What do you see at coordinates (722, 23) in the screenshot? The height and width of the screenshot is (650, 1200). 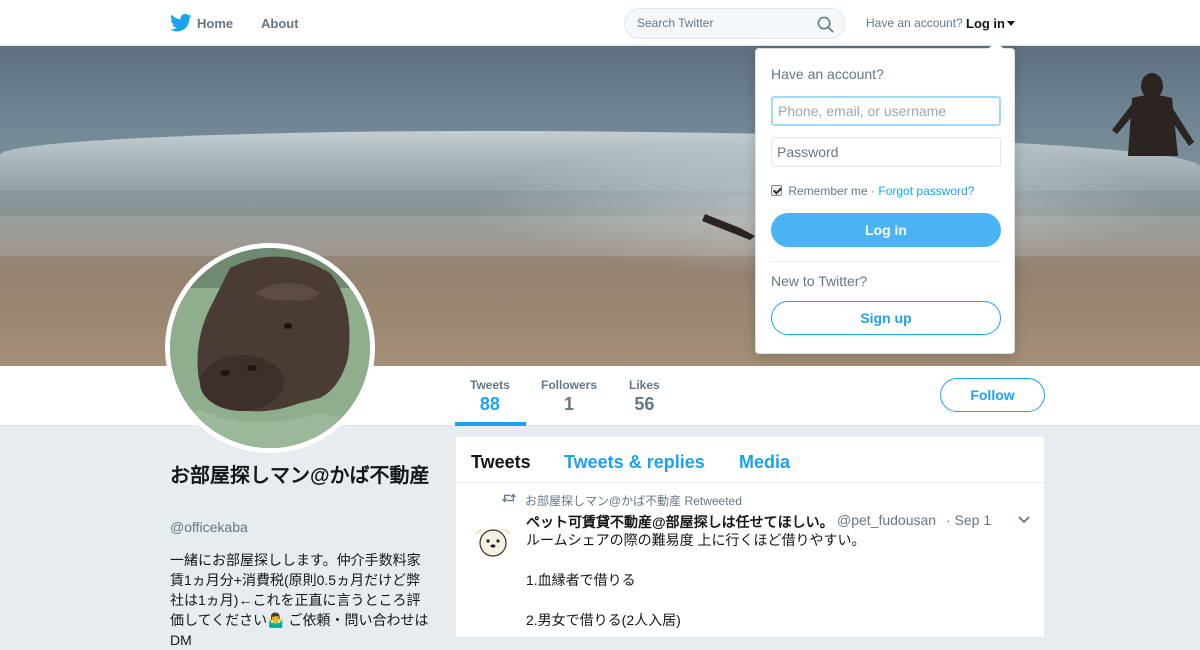 I see `search-input` at bounding box center [722, 23].